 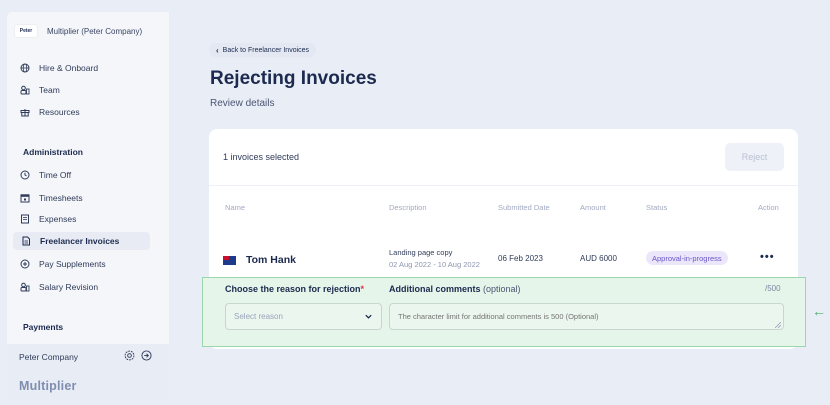 I want to click on column-header-amount: Amount, so click(x=593, y=207).